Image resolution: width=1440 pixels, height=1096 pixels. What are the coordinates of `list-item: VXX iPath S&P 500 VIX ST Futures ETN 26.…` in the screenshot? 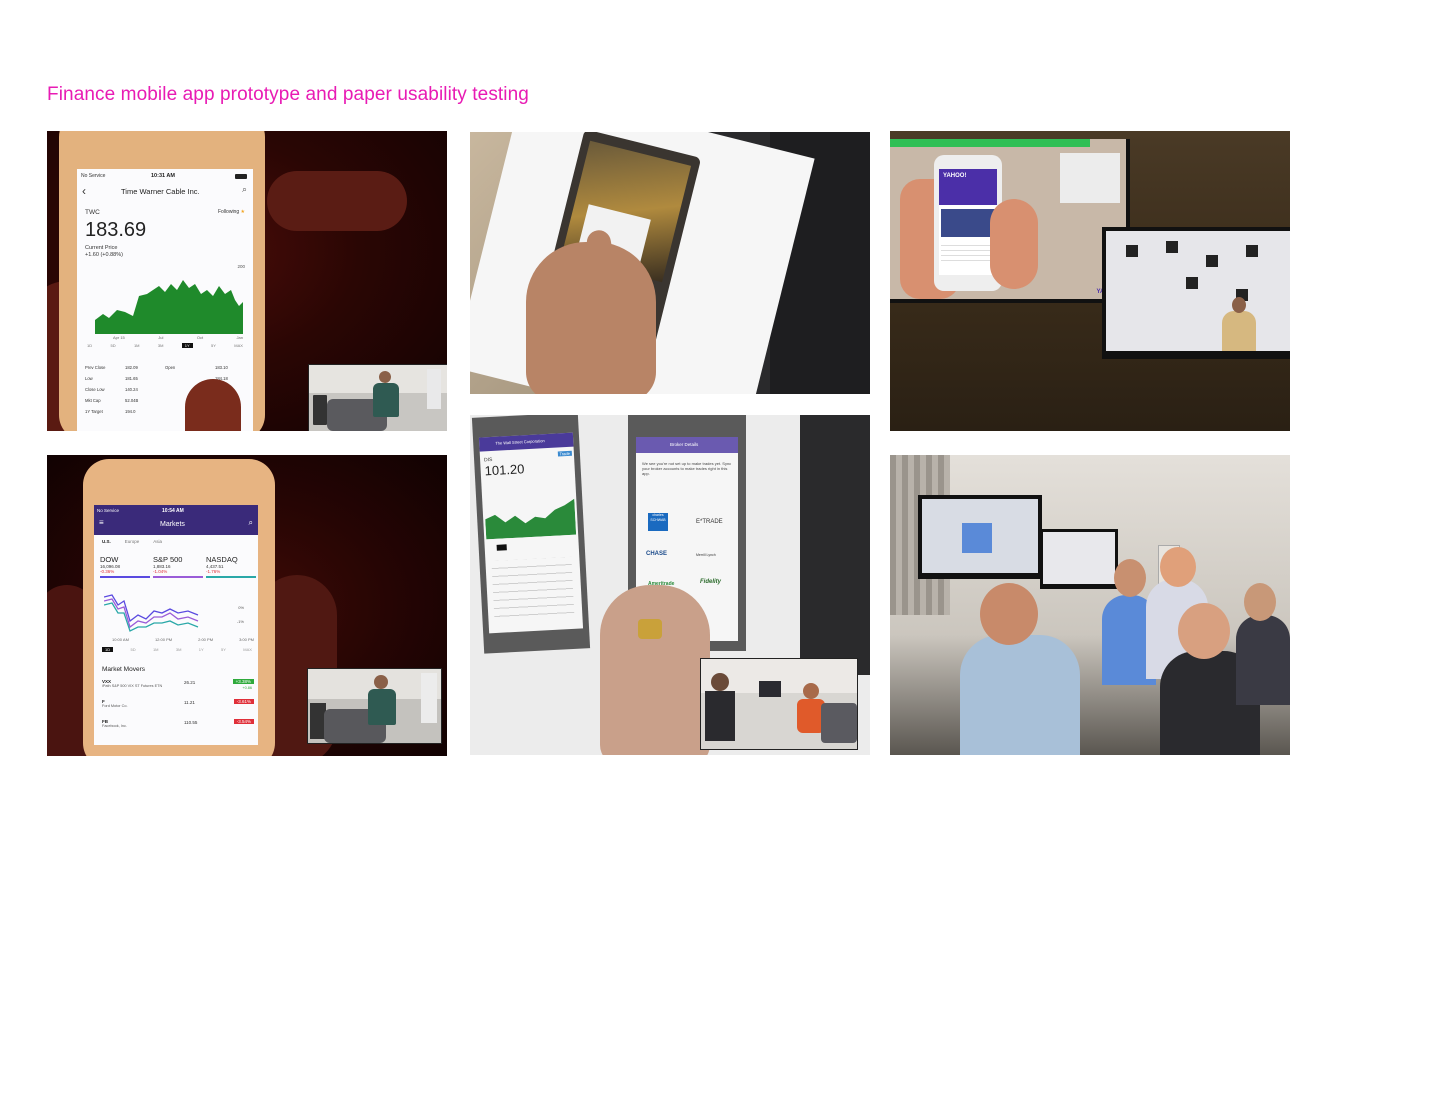 It's located at (178, 689).